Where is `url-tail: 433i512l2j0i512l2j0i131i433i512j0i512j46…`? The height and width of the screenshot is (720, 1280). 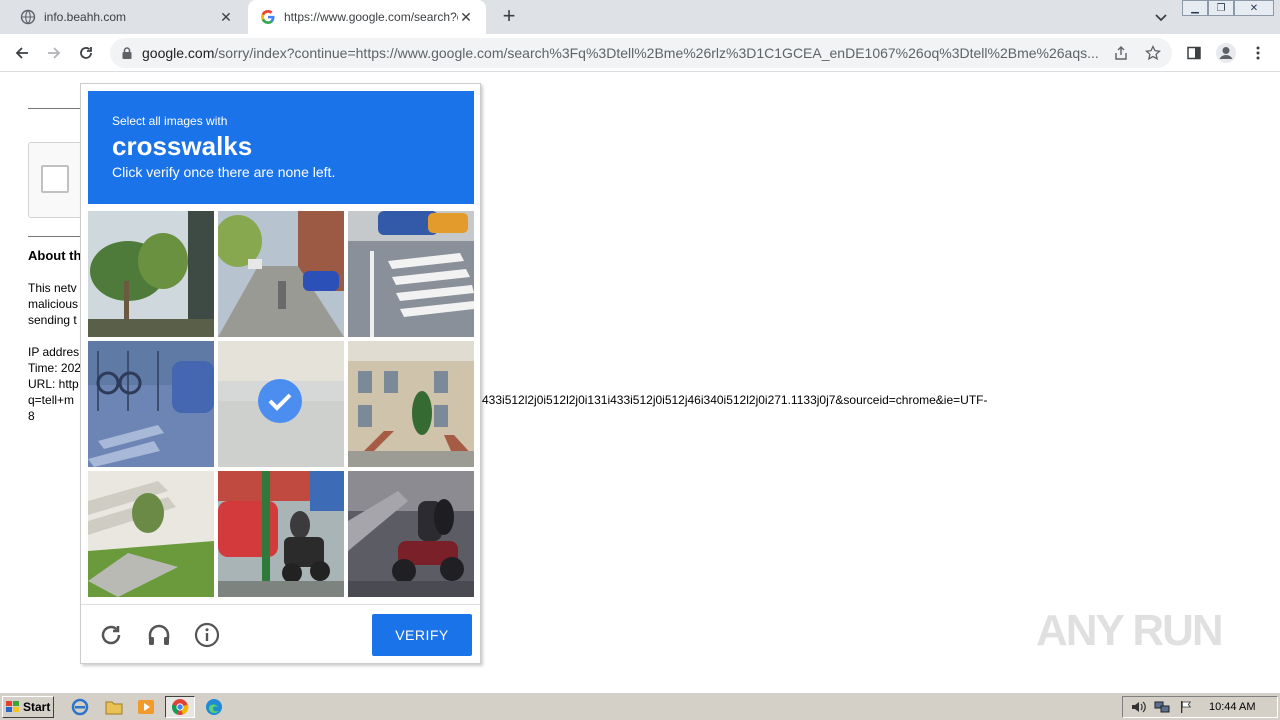
url-tail: 433i512l2j0i512l2j0i131i433i512j0i512j46… is located at coordinates (735, 400).